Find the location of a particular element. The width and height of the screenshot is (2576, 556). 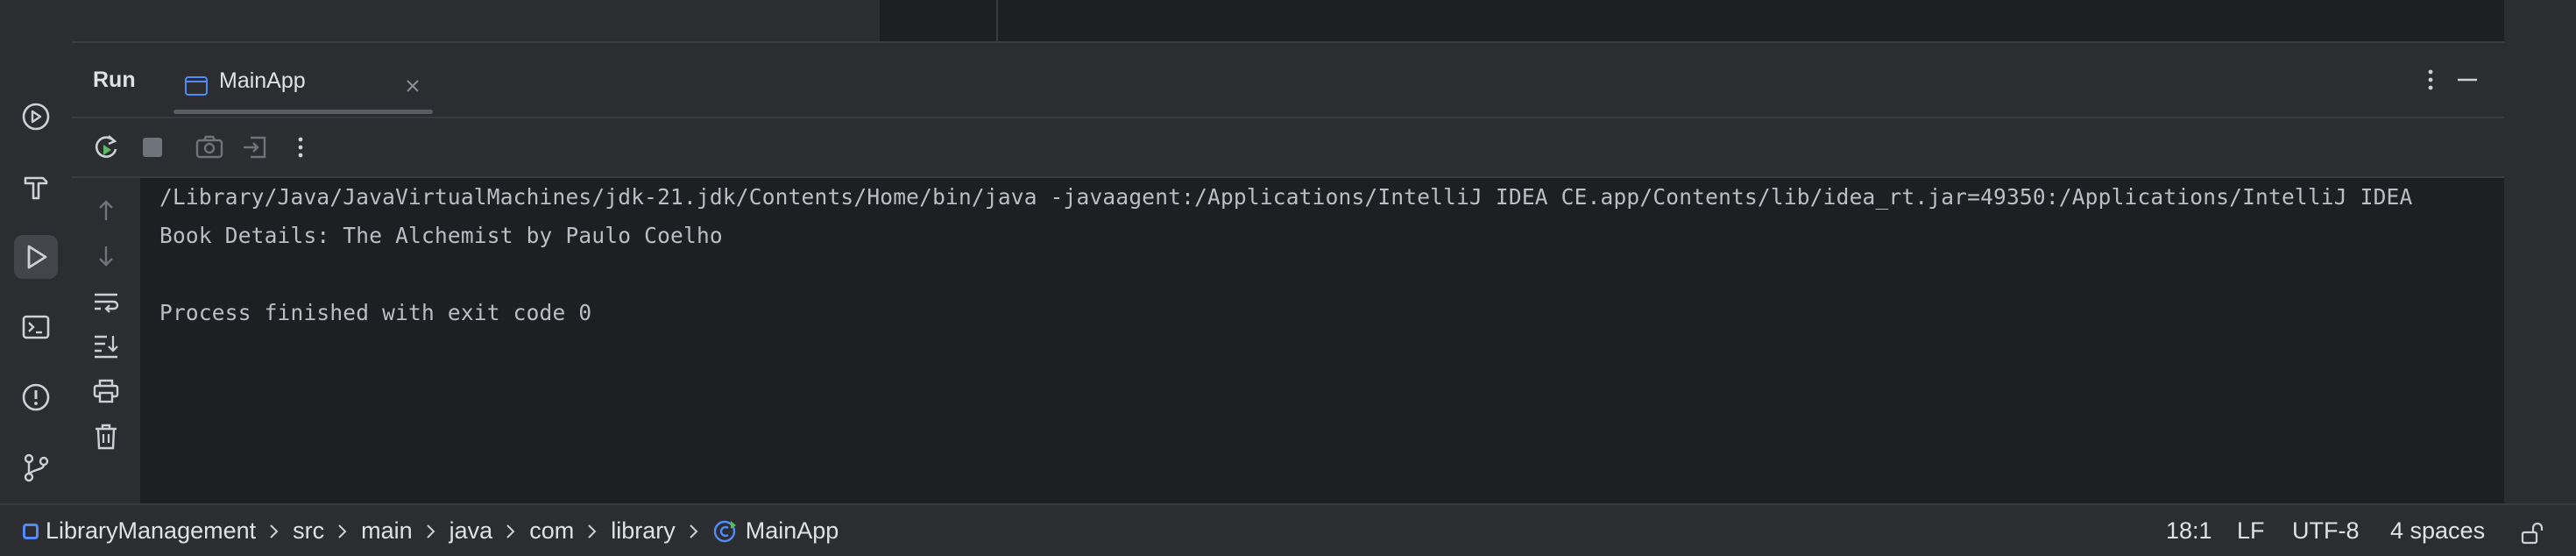

stop-icon is located at coordinates (152, 147).